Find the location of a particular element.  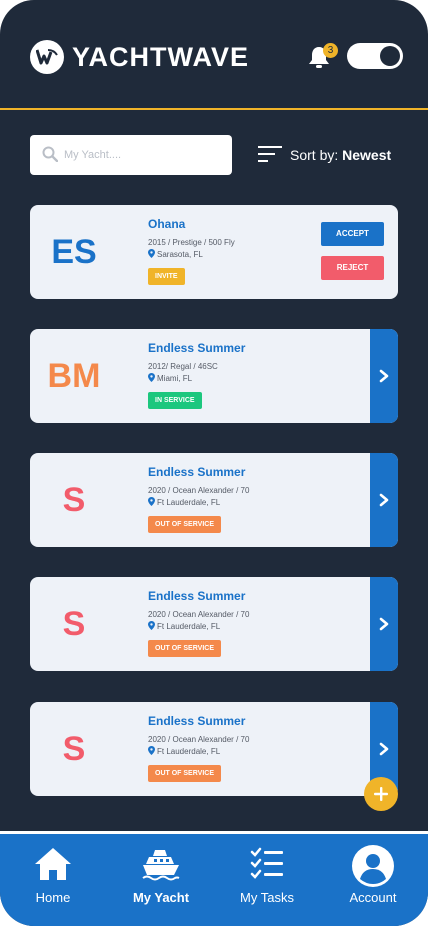

sort-text: Sort by: Newest is located at coordinates (340, 155).